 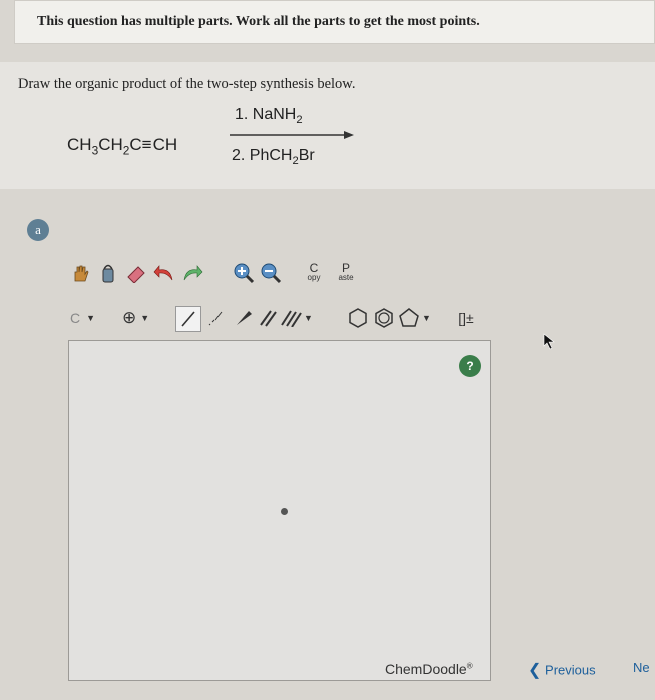 I want to click on help-button: ?, so click(x=470, y=366).